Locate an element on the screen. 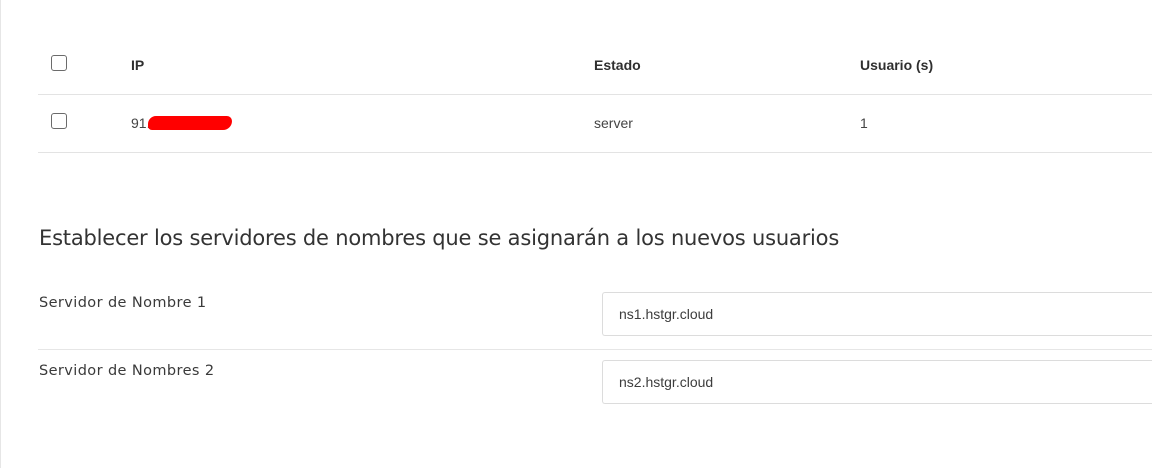 The height and width of the screenshot is (468, 1152). usuarios-cell: 1 is located at coordinates (864, 123).